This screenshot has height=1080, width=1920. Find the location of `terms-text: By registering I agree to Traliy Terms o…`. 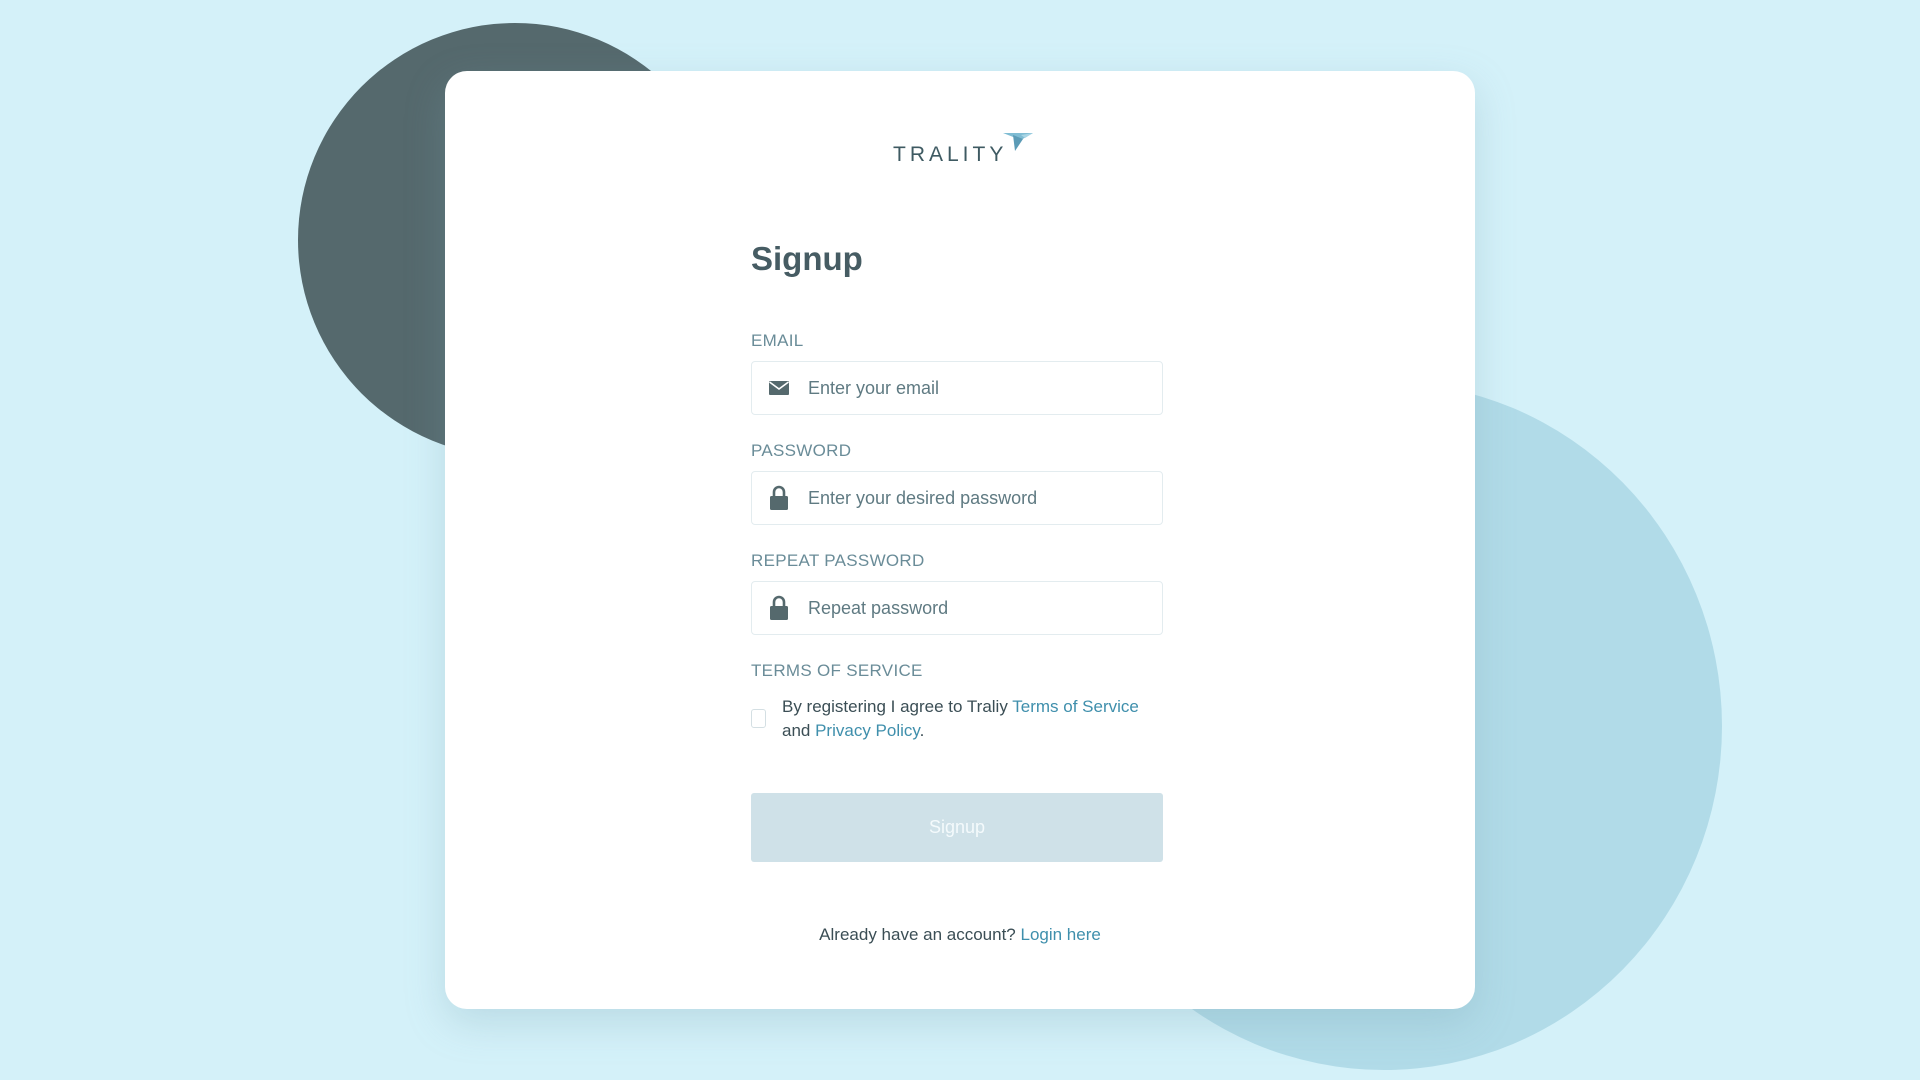

terms-text: By registering I agree to Traliy Terms o… is located at coordinates (960, 719).